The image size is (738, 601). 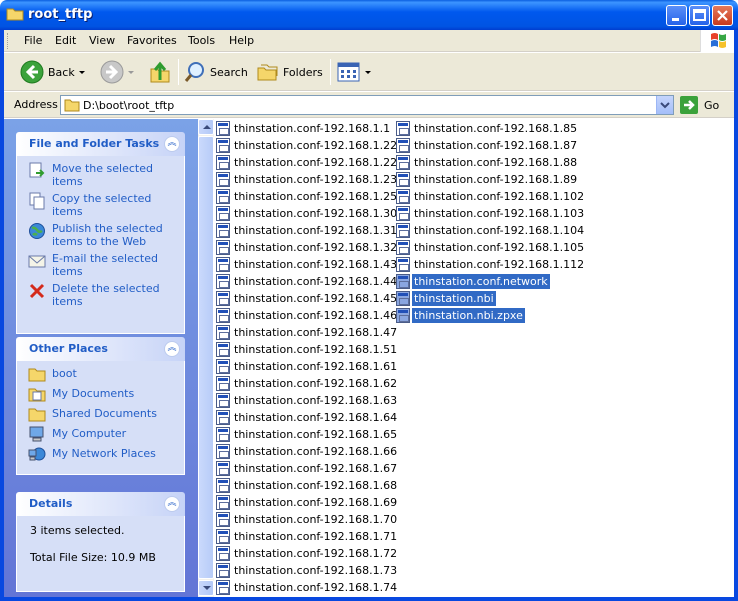 I want to click on menu-tools: Tools, so click(x=201, y=40).